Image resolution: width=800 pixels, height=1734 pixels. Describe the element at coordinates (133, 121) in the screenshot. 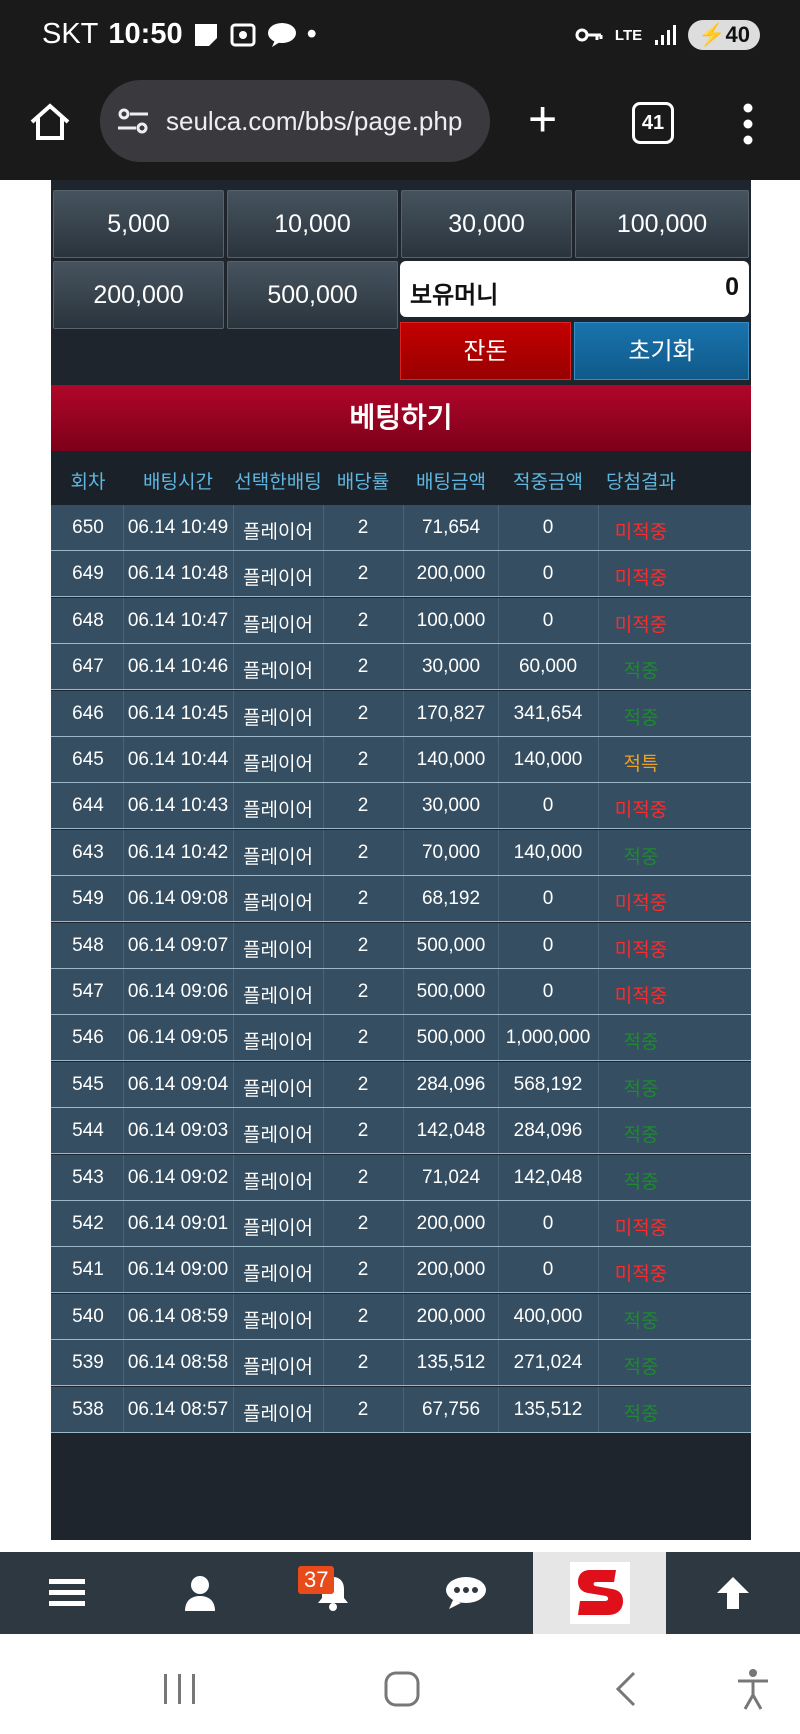

I see `site-settings-icon` at that location.